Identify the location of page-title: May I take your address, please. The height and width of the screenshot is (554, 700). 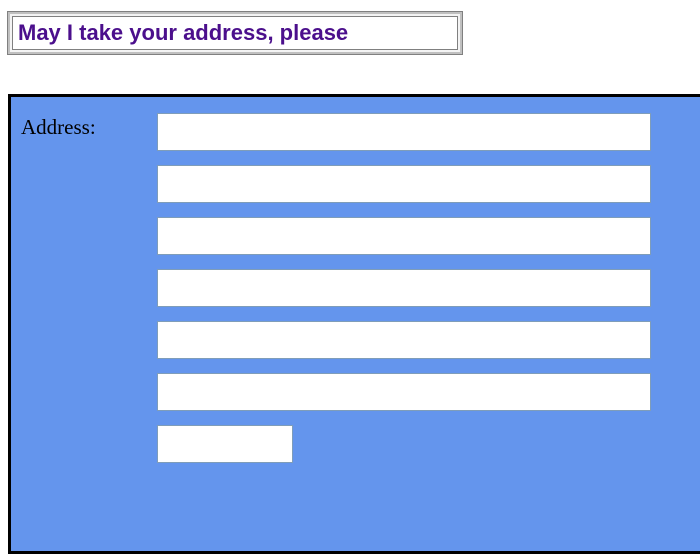
(183, 32).